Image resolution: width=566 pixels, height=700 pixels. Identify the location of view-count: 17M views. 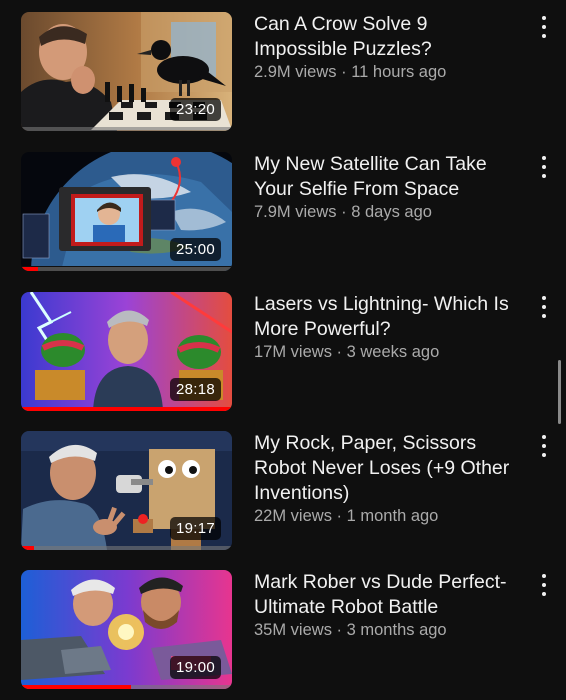
(293, 352).